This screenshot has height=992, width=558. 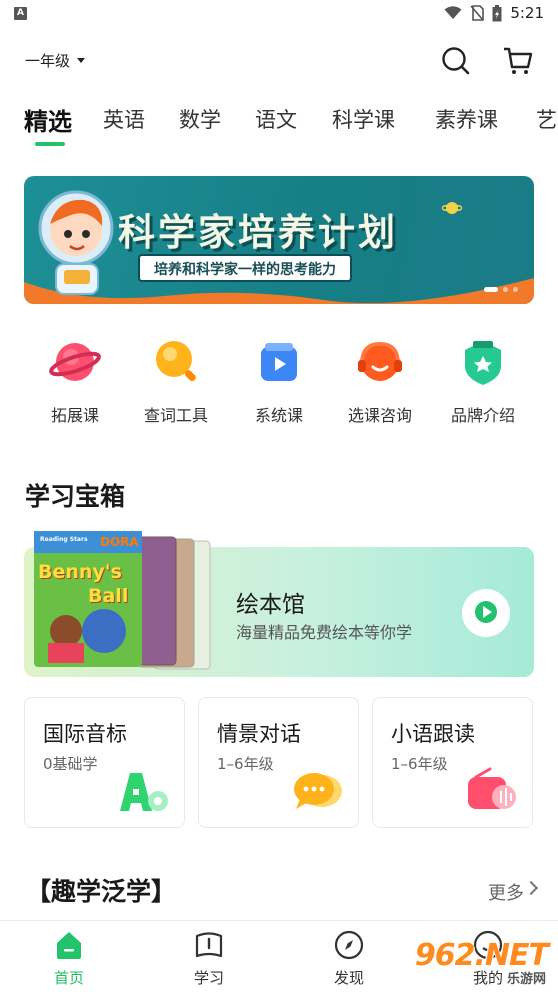 I want to click on picture-book-title: 绘本馆, so click(x=270, y=605).